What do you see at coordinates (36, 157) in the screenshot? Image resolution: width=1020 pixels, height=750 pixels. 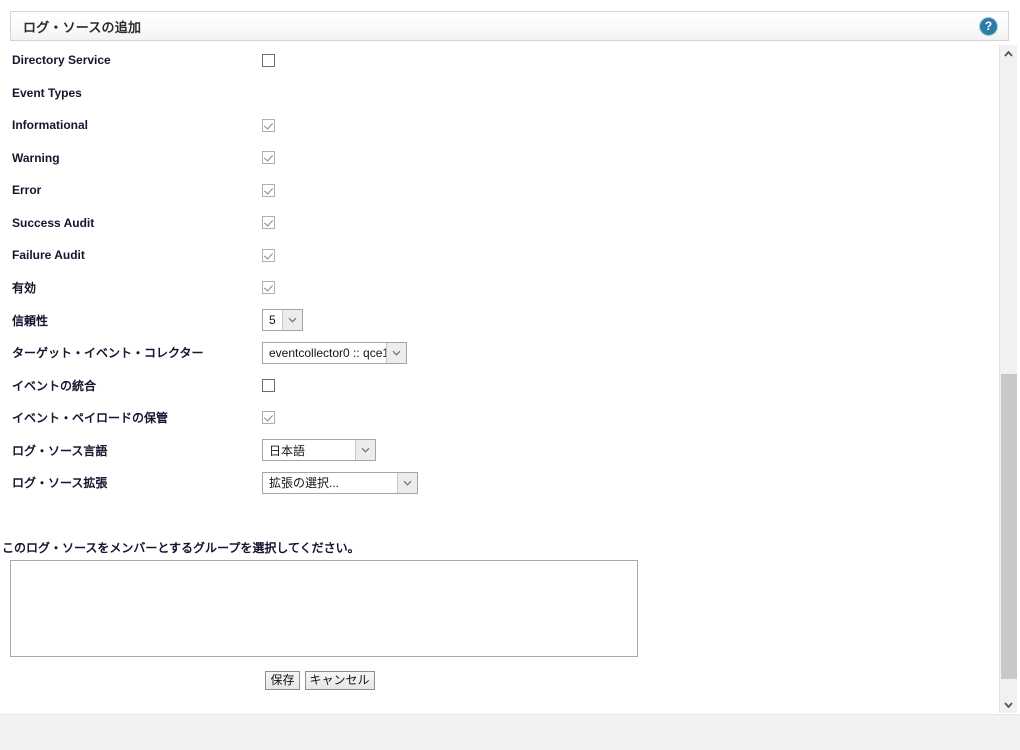 I see `field-label: Warning` at bounding box center [36, 157].